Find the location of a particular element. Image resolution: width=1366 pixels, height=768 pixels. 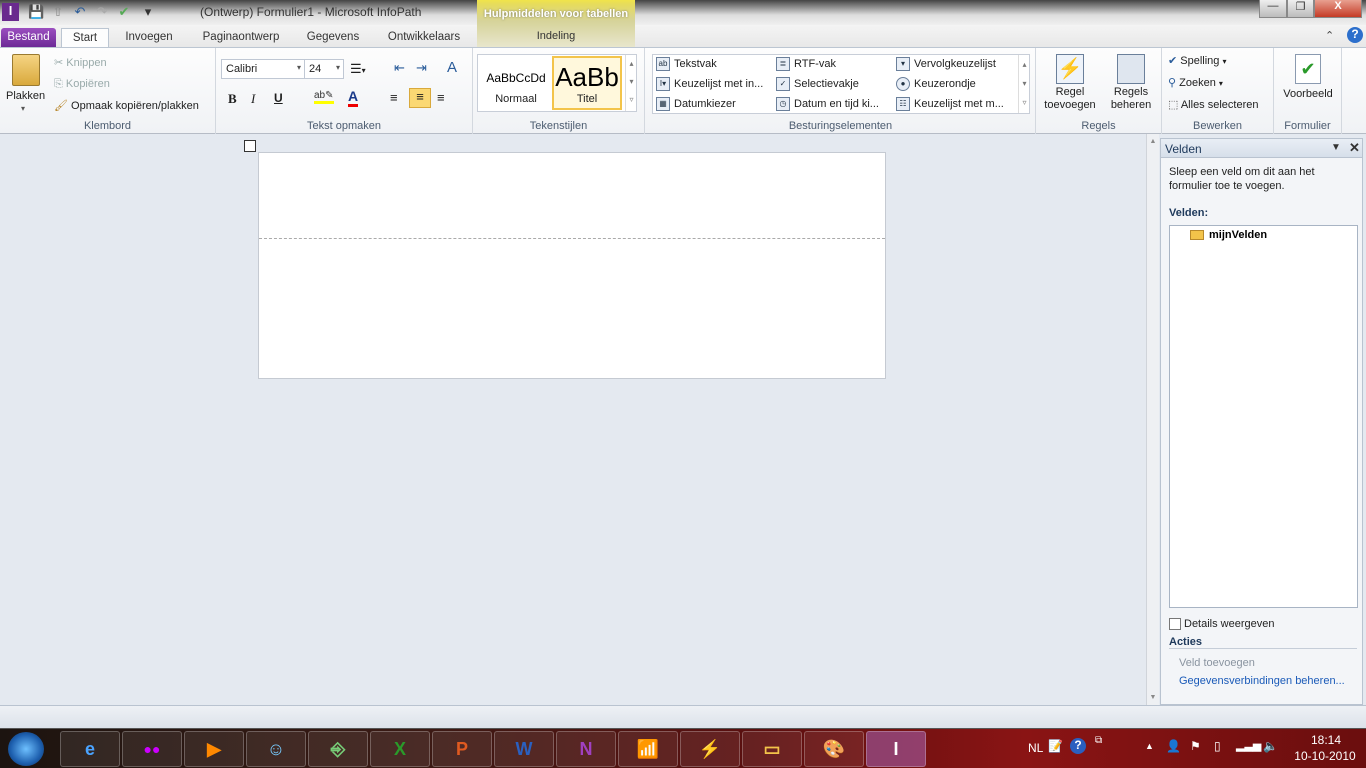

tab-indeling: Indeling is located at coordinates (556, 36).